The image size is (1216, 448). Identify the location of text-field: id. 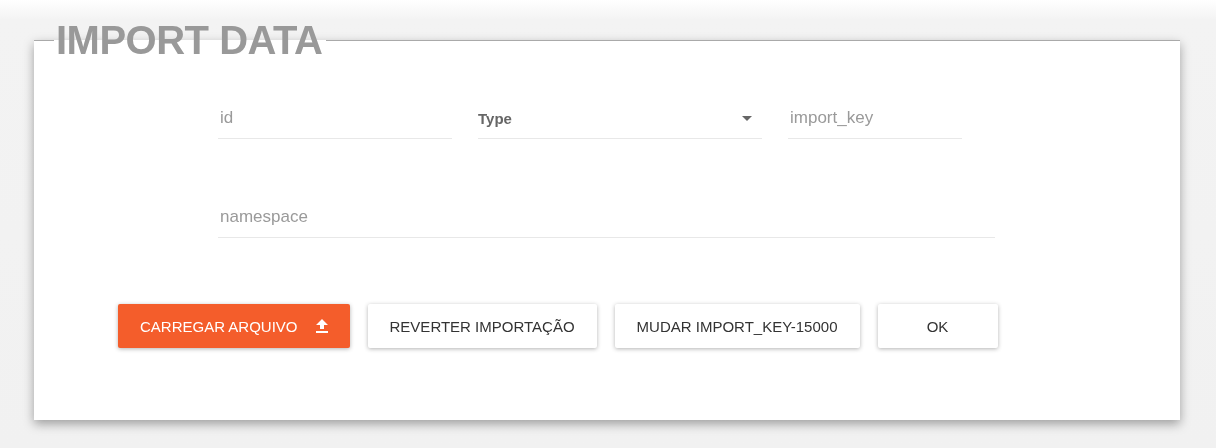
(335, 119).